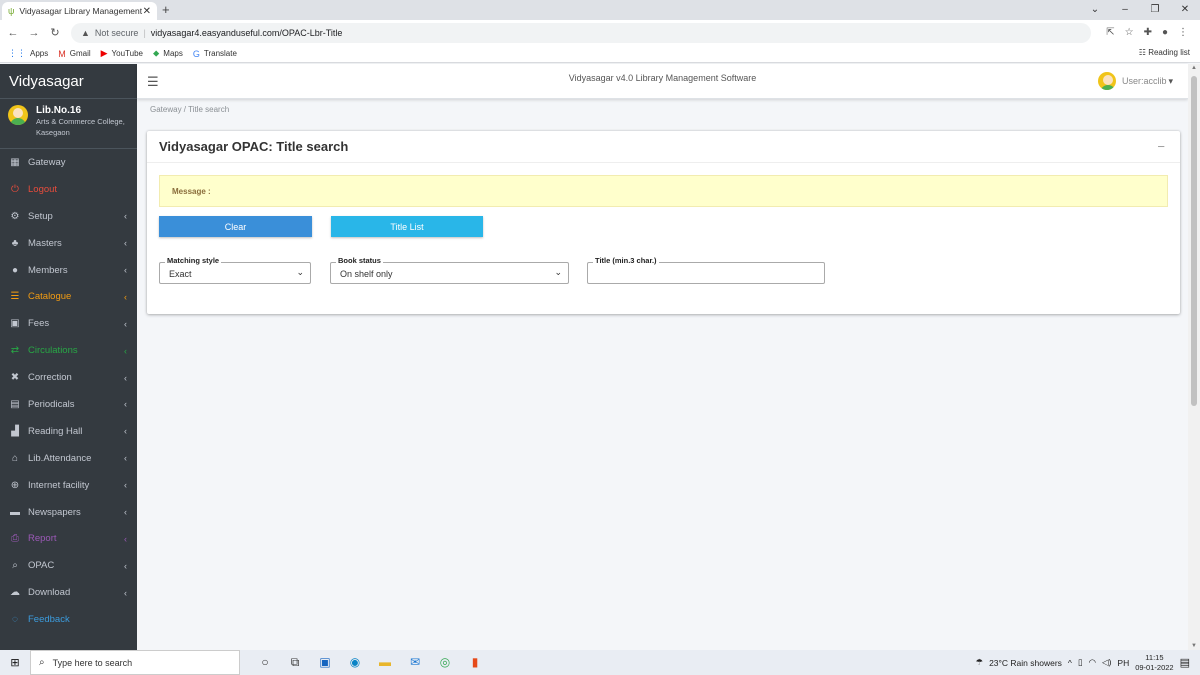 The image size is (1200, 675). I want to click on avatar, so click(18, 115).